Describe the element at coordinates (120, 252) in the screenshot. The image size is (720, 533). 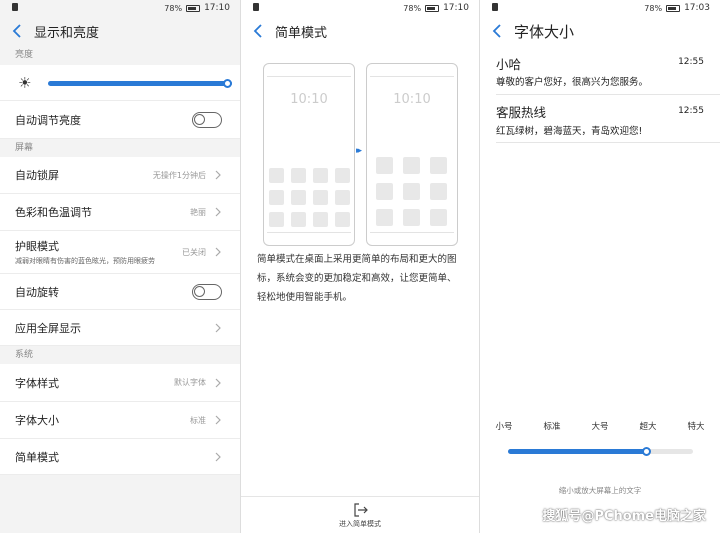
I see `eye-care-row: 护眼模式 减弱对眼睛有伤害的蓝色眩光，预防用眼疲劳 已关闭` at that location.